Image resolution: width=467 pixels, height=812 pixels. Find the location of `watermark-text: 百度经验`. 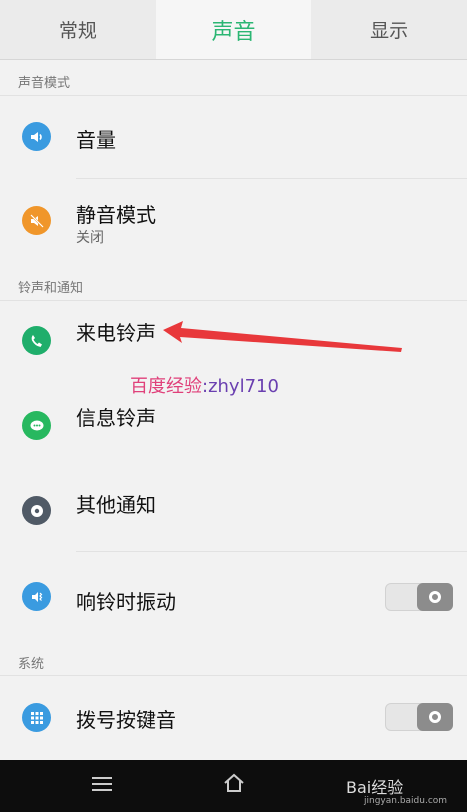

watermark-text: 百度经验 is located at coordinates (166, 386).